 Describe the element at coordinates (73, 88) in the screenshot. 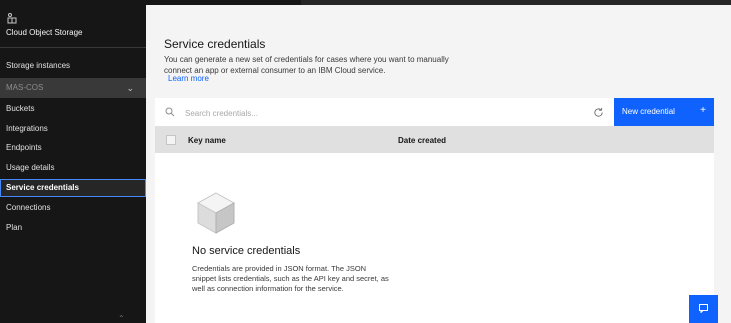

I see `sidebar-section-instance: MAS-COS ⌄` at that location.